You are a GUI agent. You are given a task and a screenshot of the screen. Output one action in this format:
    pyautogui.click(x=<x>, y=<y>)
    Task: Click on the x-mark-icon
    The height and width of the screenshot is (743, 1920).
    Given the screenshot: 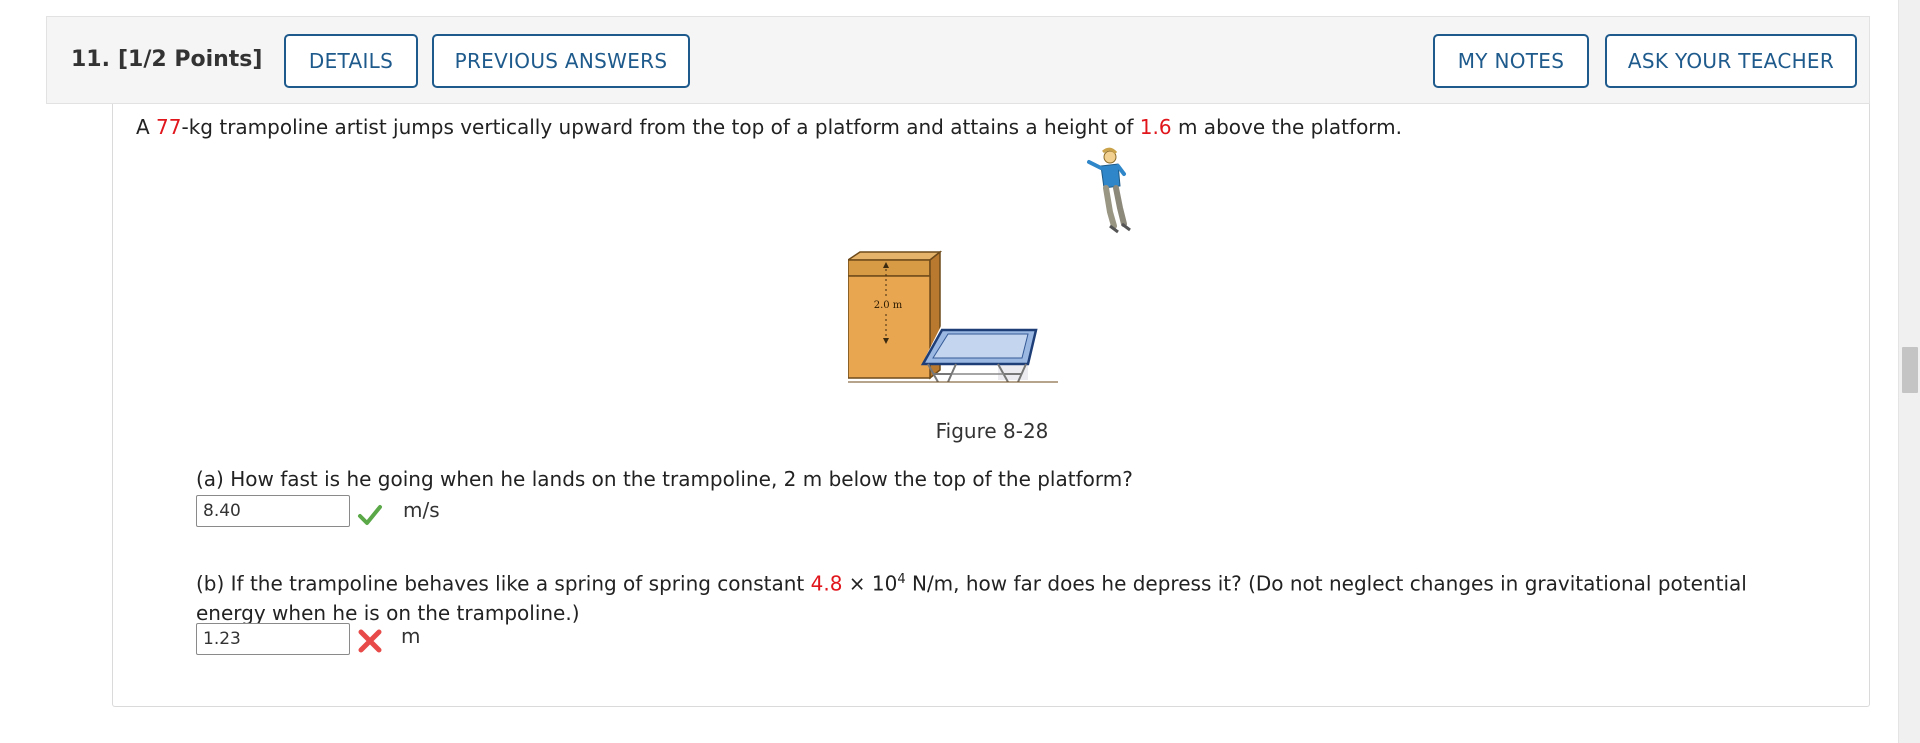 What is the action you would take?
    pyautogui.click(x=370, y=641)
    